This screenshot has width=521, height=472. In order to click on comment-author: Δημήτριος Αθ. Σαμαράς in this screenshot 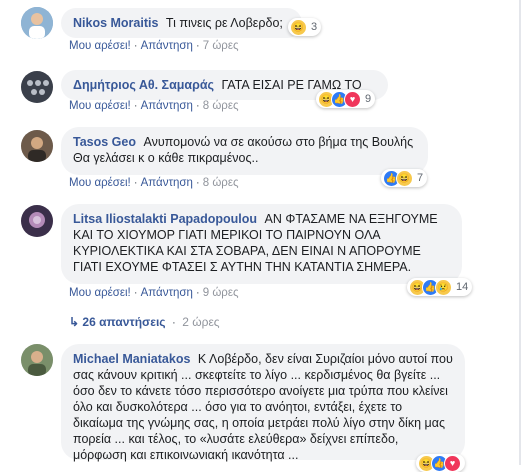, I will do `click(143, 85)`.